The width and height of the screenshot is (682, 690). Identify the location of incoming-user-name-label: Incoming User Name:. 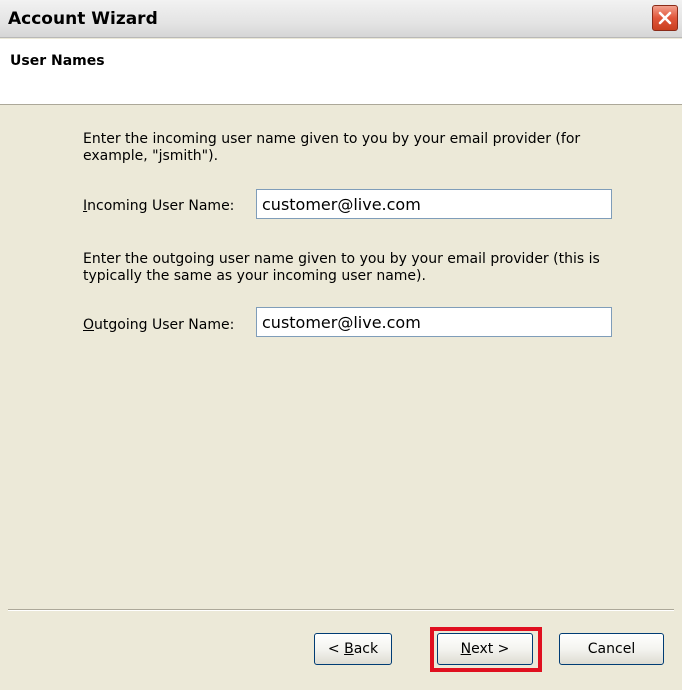
(158, 206).